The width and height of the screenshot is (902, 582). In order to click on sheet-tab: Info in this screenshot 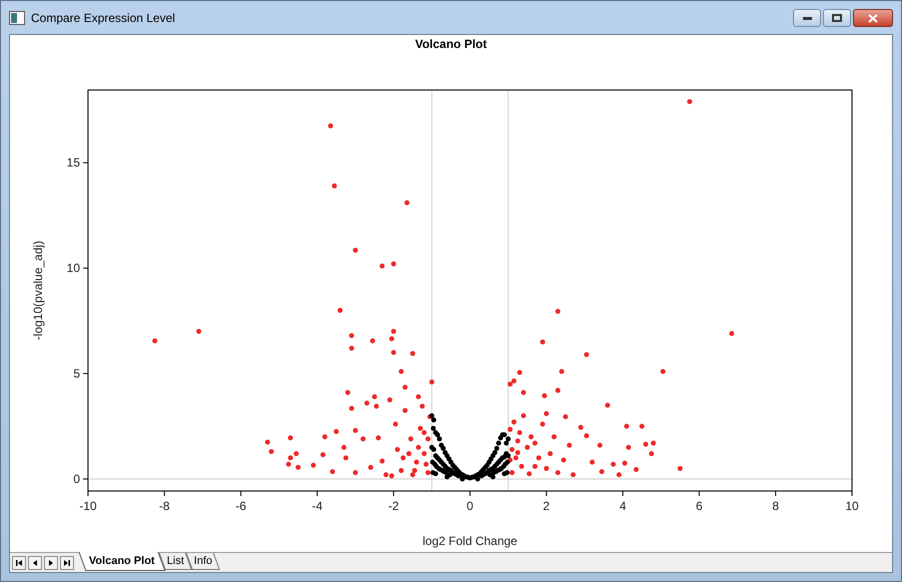, I will do `click(203, 561)`.